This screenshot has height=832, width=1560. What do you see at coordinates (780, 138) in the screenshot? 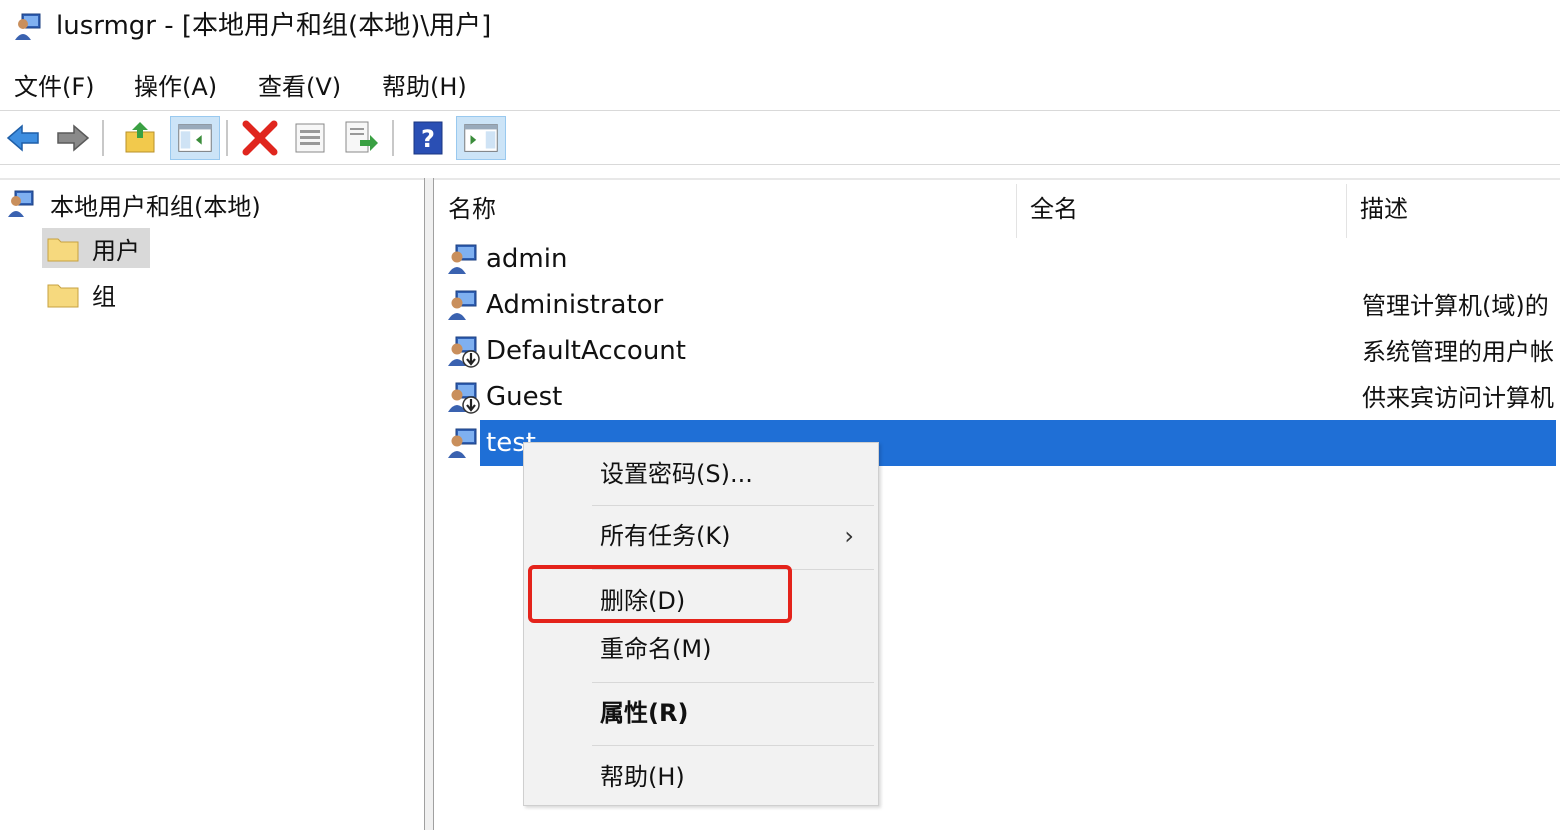
I see `toolbar: ?` at bounding box center [780, 138].